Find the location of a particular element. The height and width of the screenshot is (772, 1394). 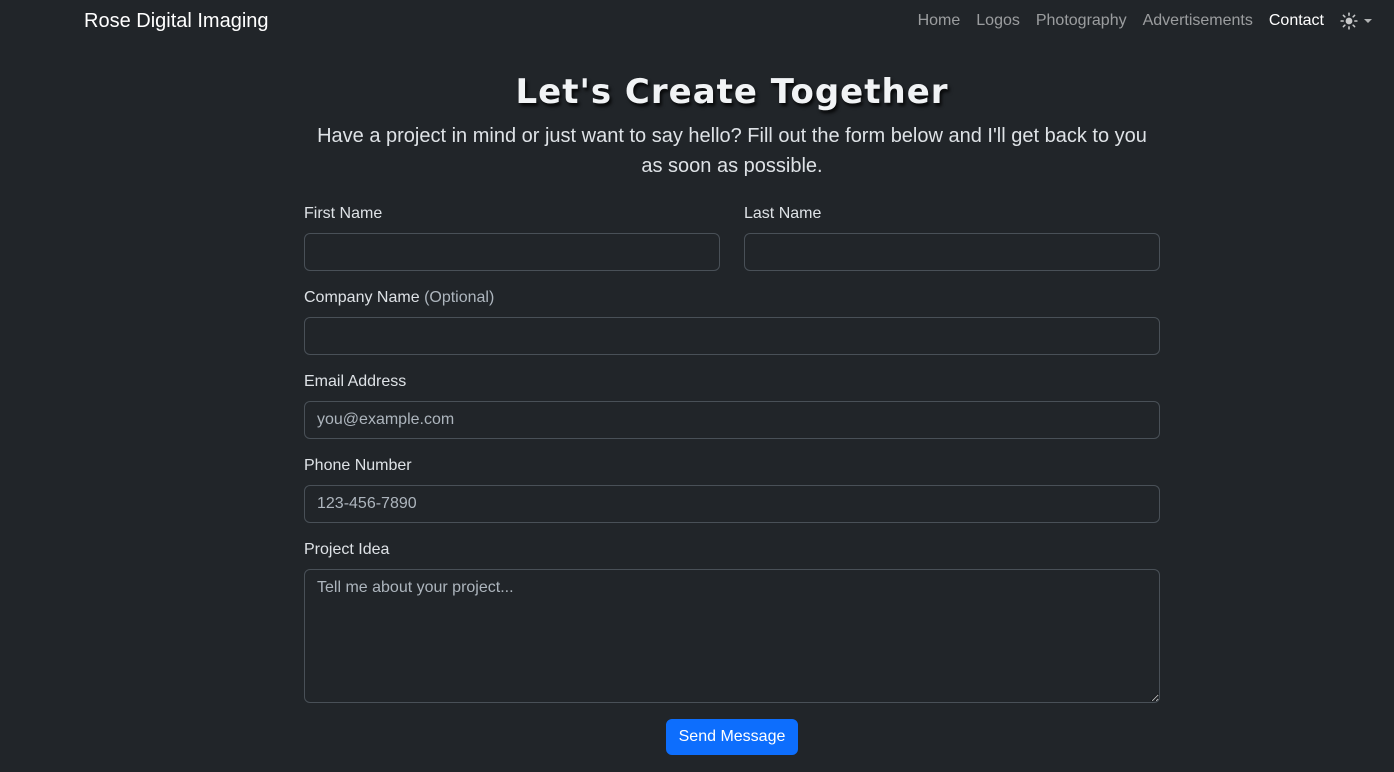

project-idea-label: Project Idea is located at coordinates (347, 549).